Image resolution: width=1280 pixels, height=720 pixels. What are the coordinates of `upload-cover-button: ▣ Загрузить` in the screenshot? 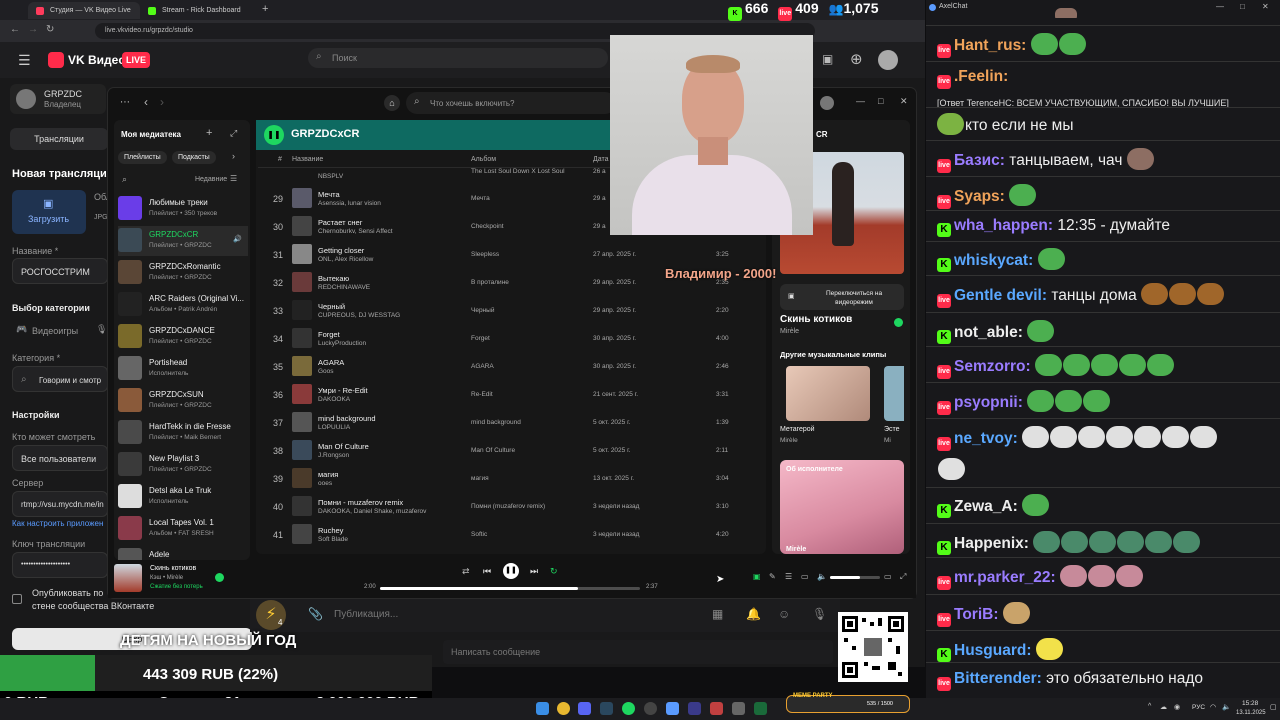 It's located at (49, 212).